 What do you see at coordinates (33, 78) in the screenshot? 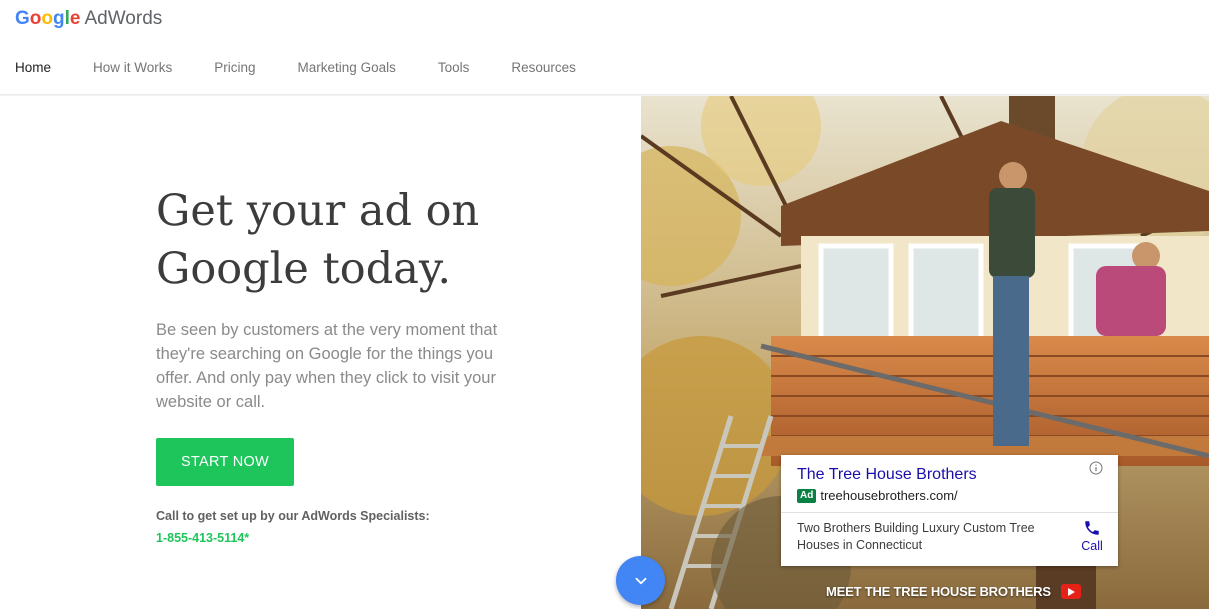
I see `nav-item-home: Home` at bounding box center [33, 78].